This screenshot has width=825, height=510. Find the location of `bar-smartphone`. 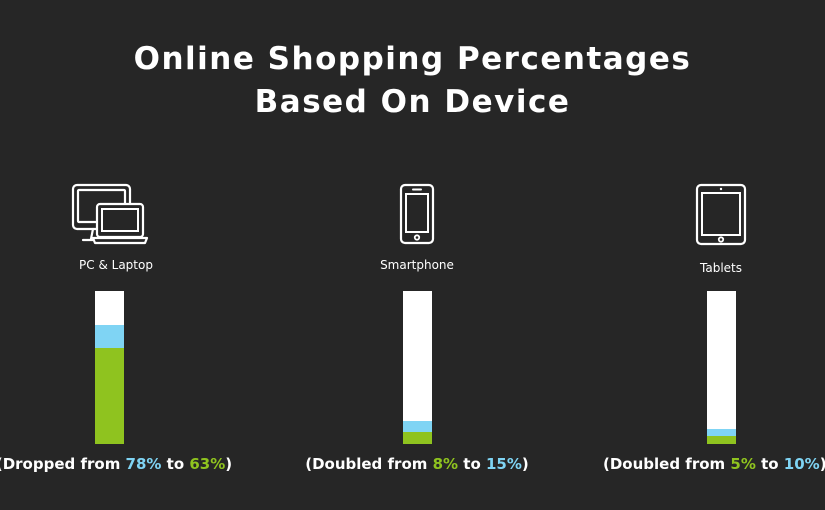

bar-smartphone is located at coordinates (417, 367).